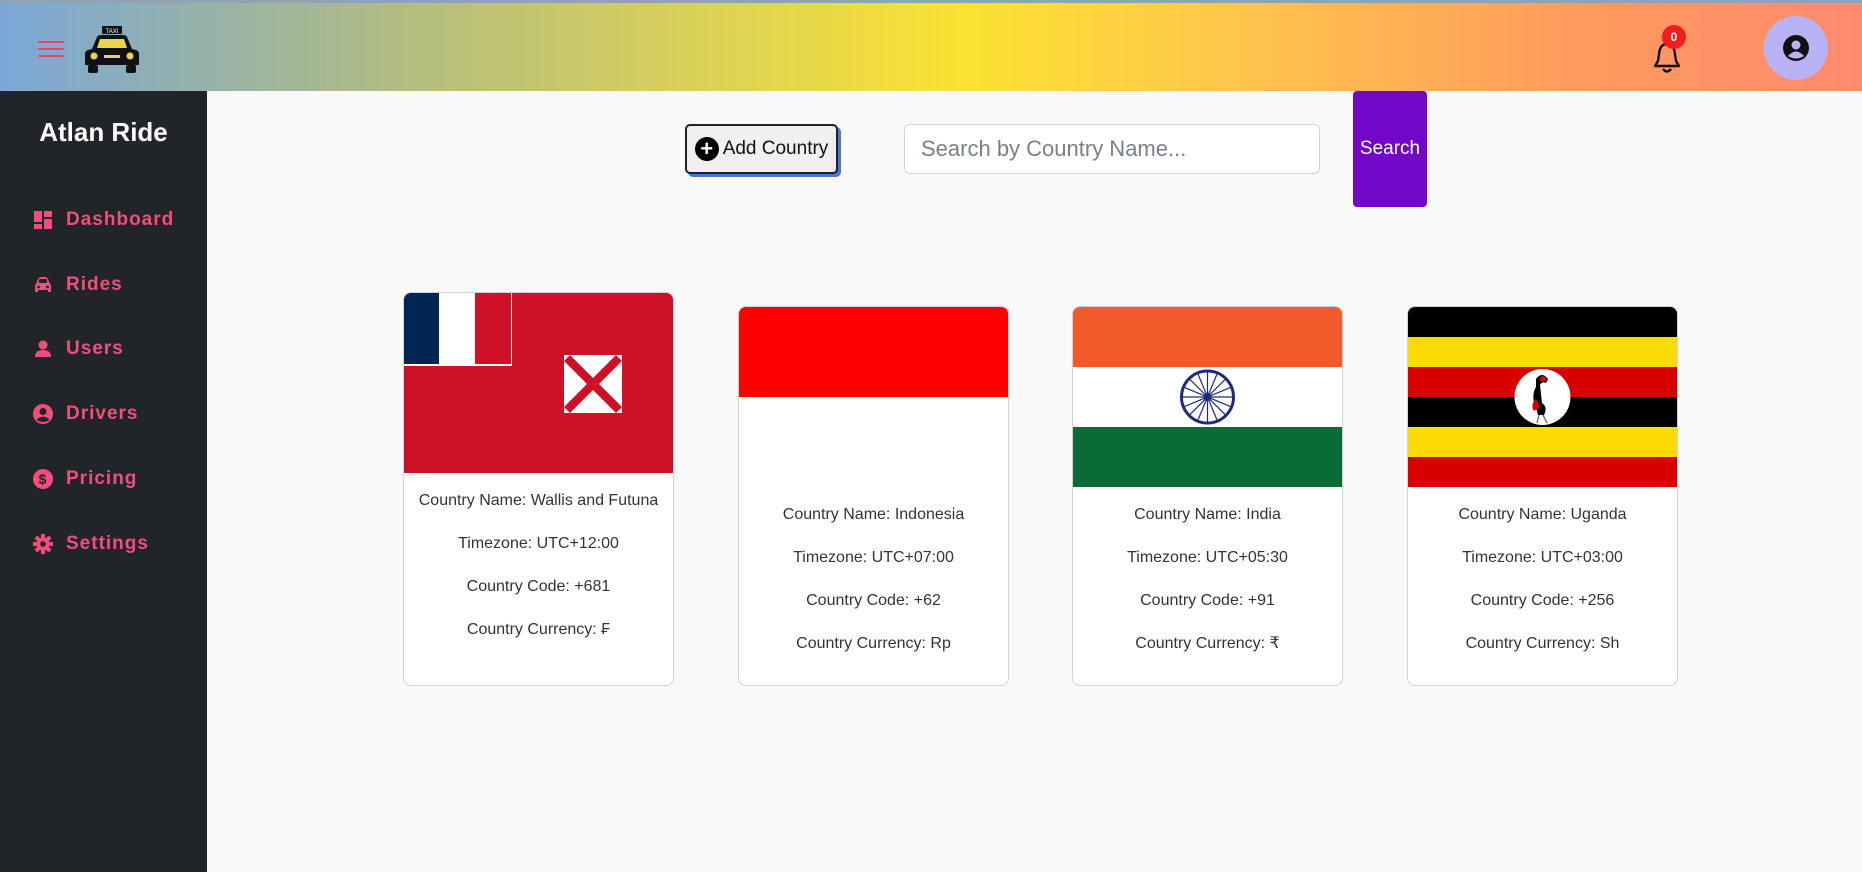 This screenshot has width=1862, height=872. Describe the element at coordinates (873, 557) in the screenshot. I see `country-timezone: Timezone: UTC+07:00` at that location.